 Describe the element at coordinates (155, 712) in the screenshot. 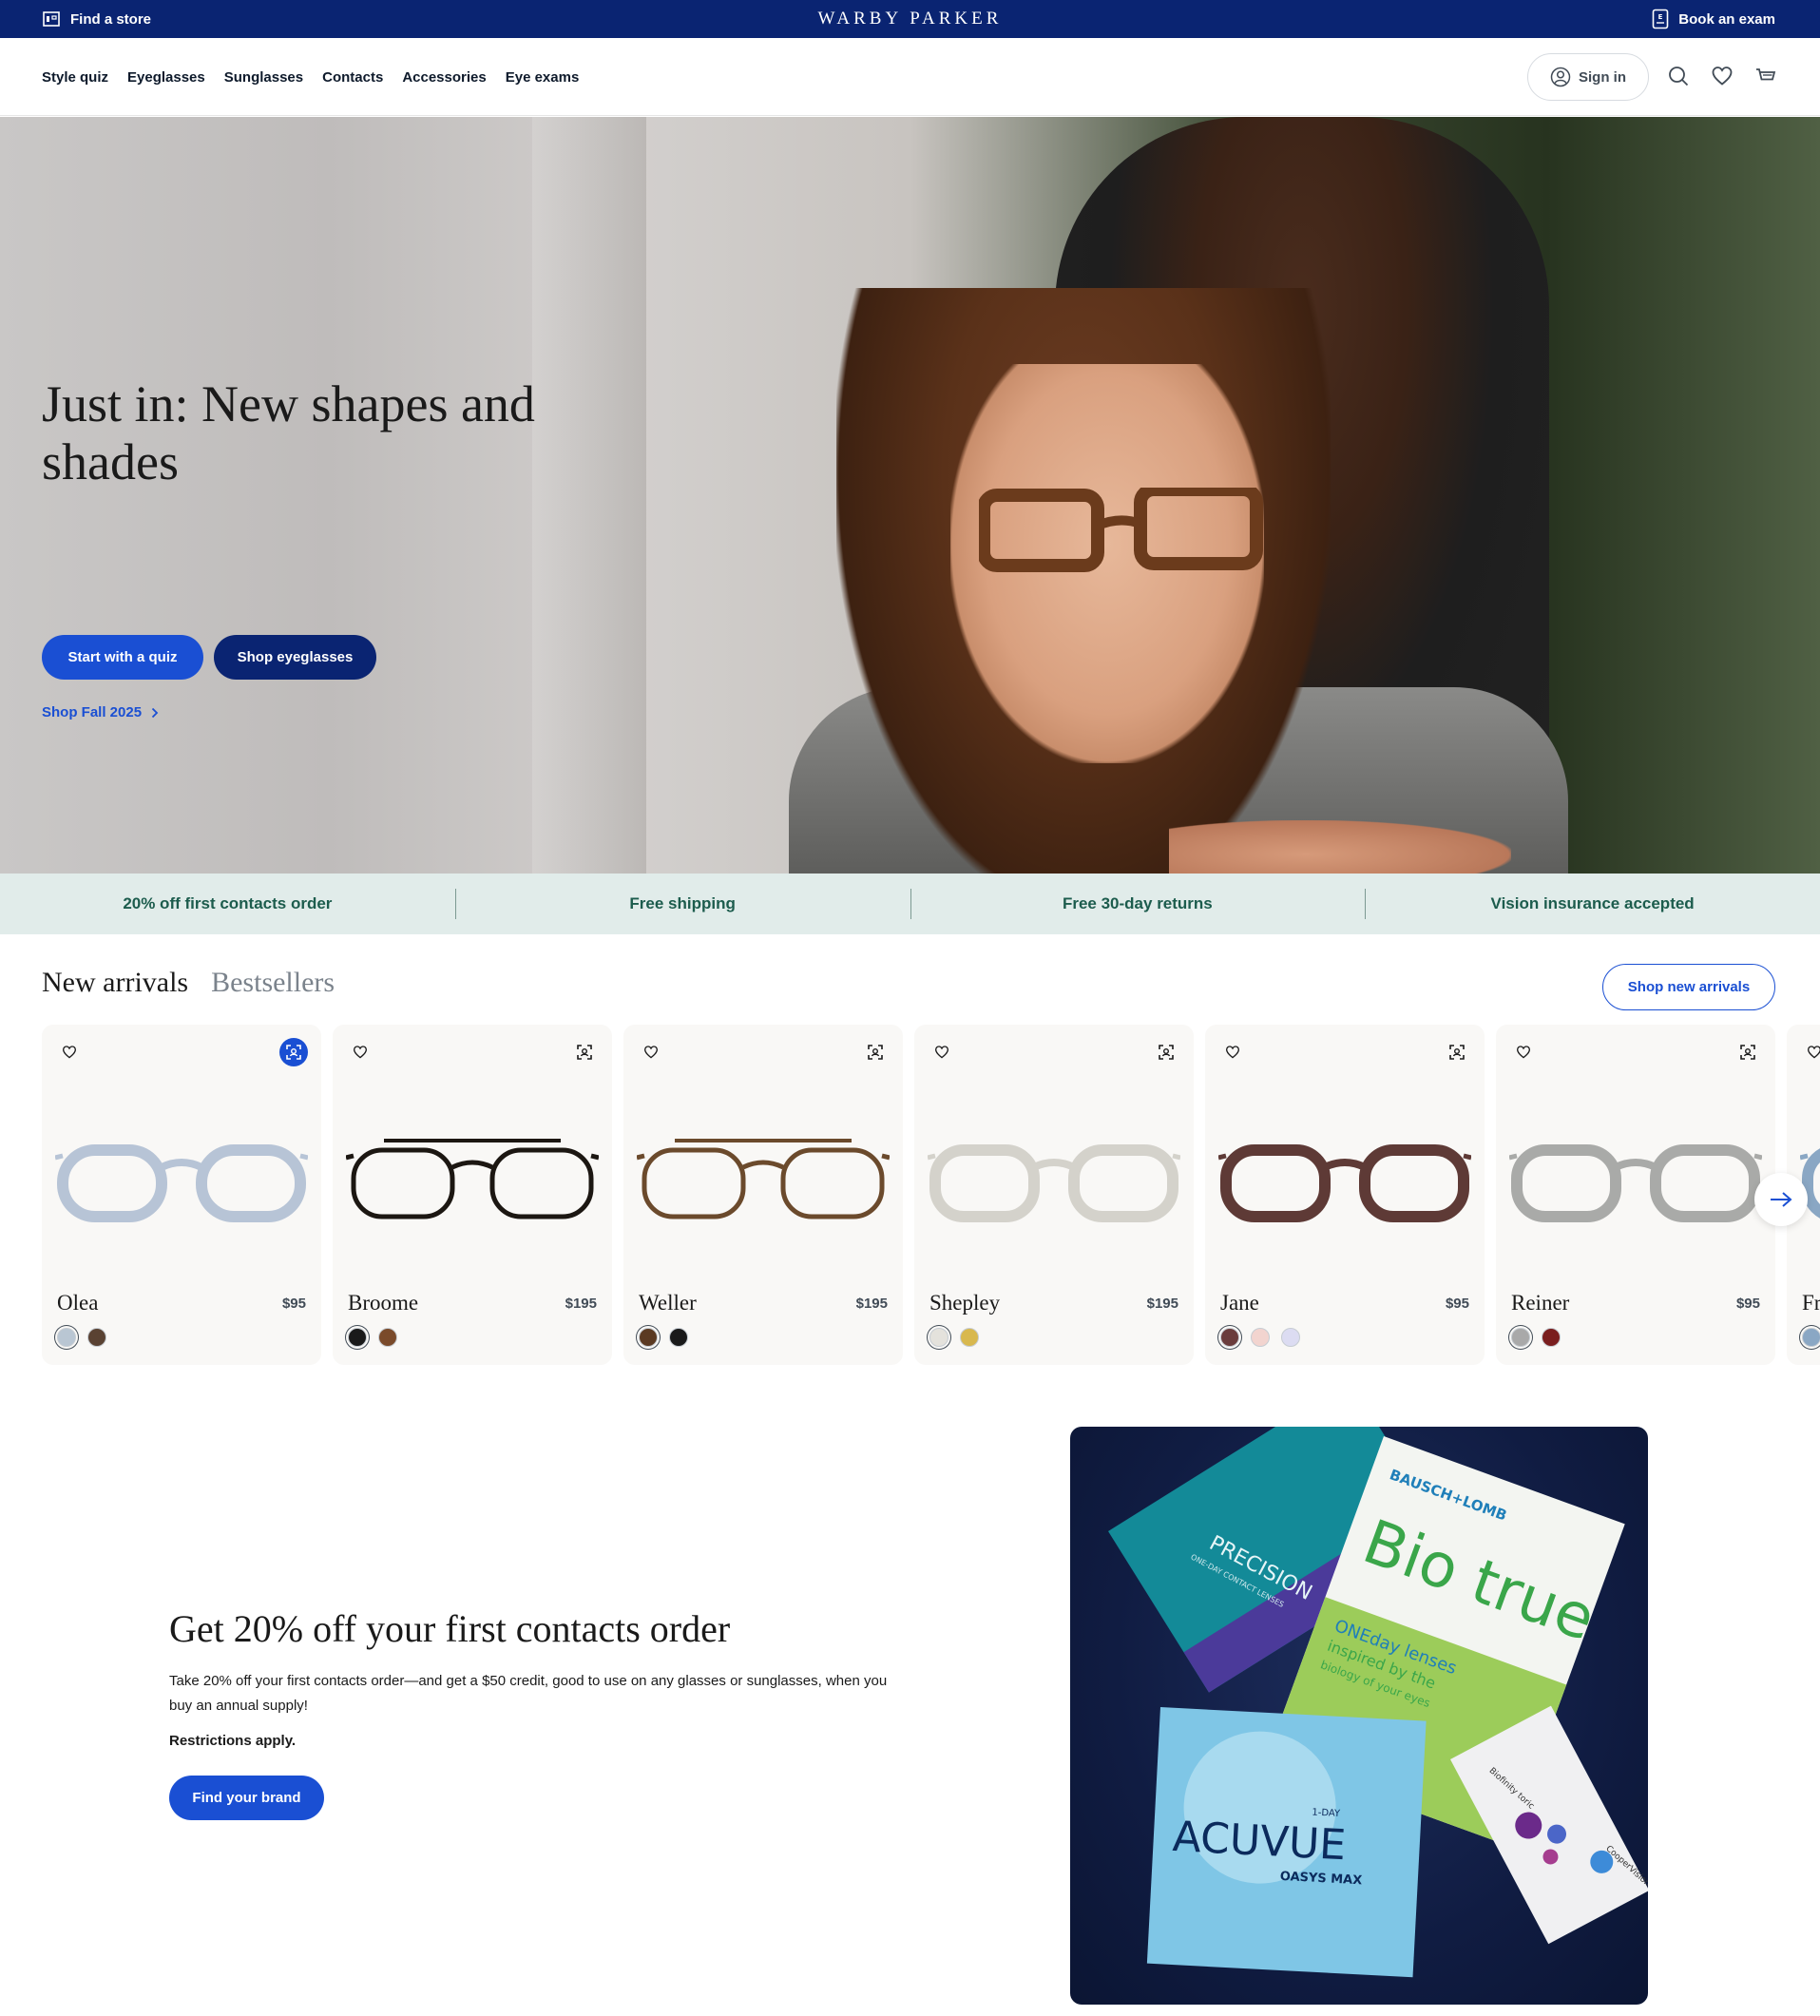

I see `chevron-right-icon` at that location.